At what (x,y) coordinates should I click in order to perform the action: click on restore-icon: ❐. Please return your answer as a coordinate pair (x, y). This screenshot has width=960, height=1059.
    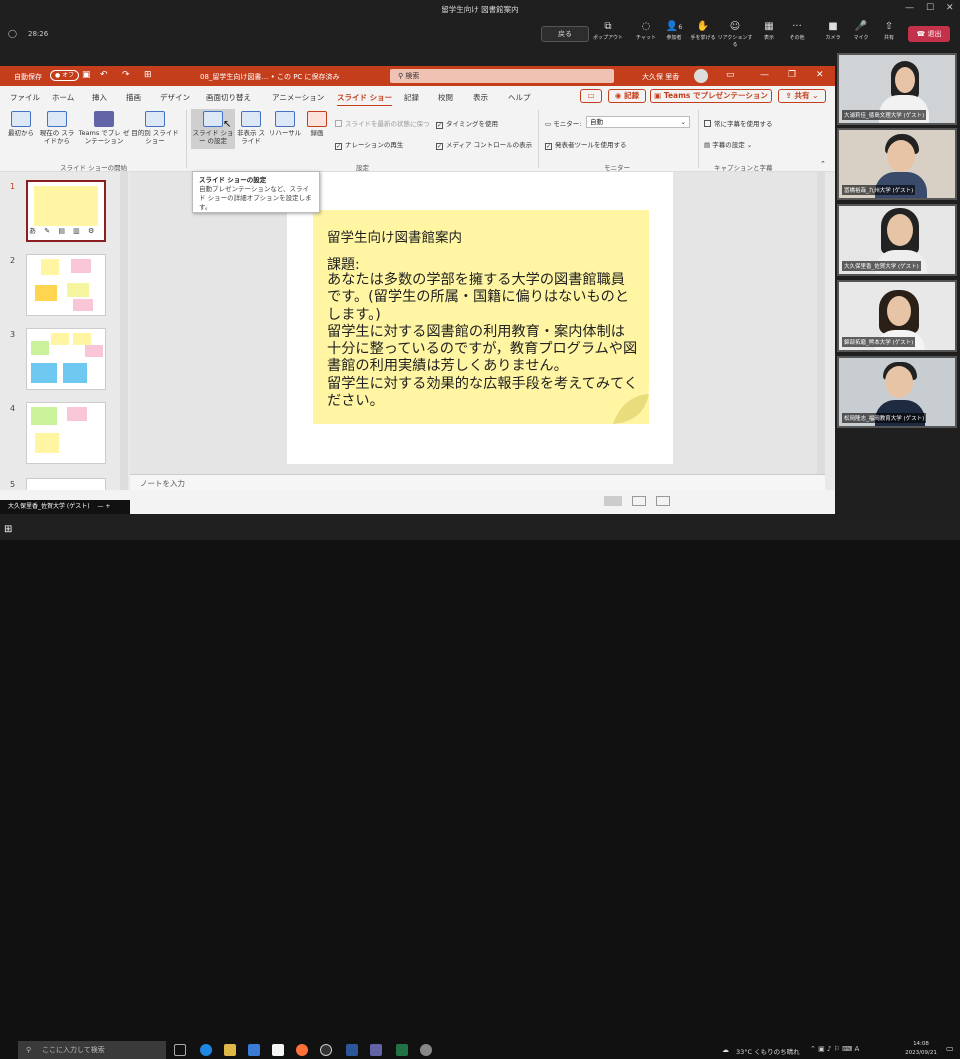
    Looking at the image, I should click on (792, 75).